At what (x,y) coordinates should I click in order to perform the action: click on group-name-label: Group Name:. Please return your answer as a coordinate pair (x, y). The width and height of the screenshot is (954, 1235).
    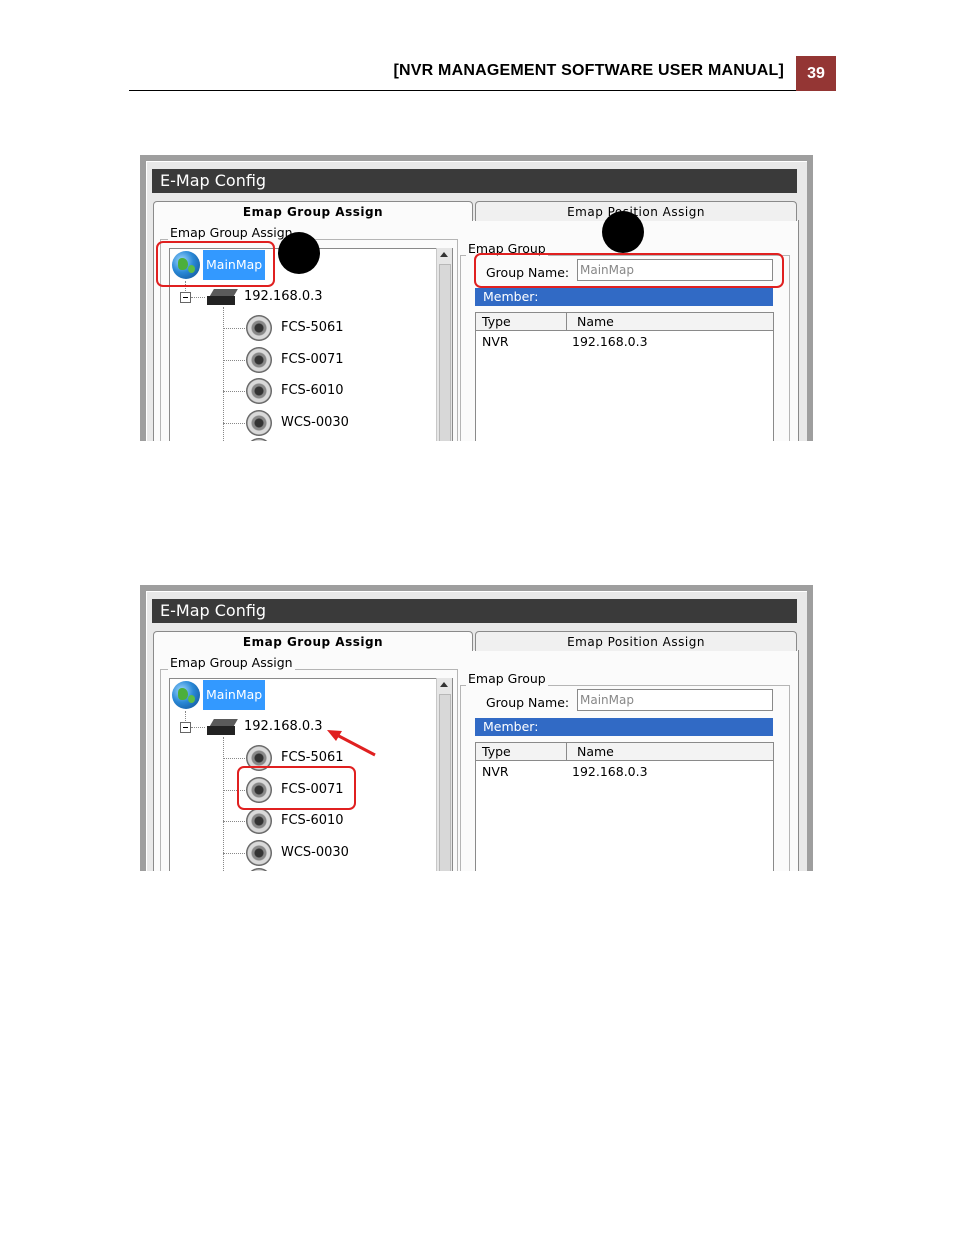
    Looking at the image, I should click on (528, 702).